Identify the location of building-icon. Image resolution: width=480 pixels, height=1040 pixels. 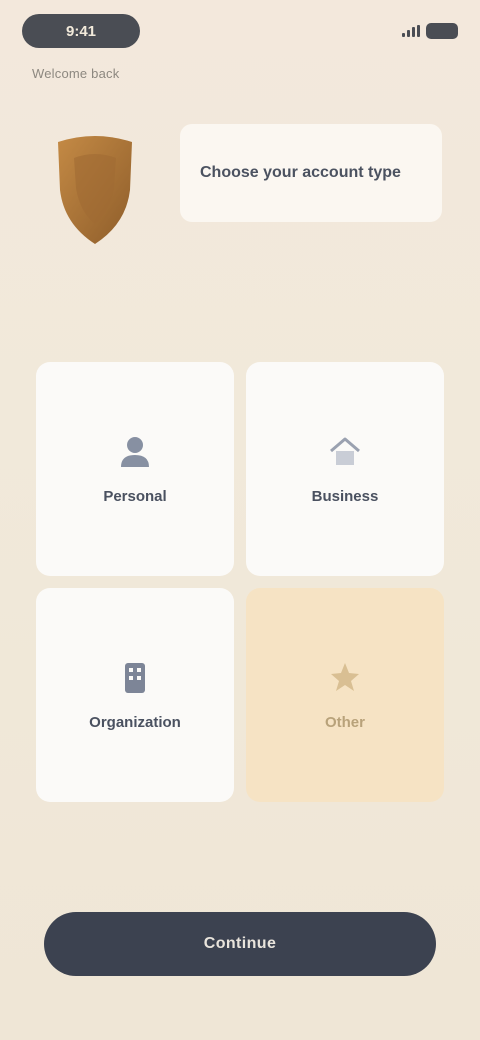
(135, 678).